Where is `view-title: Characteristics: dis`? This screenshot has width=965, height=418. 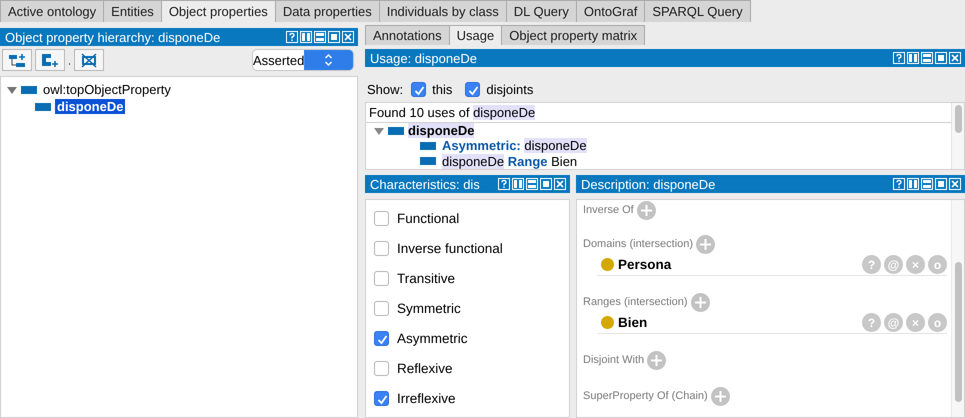 view-title: Characteristics: dis is located at coordinates (425, 184).